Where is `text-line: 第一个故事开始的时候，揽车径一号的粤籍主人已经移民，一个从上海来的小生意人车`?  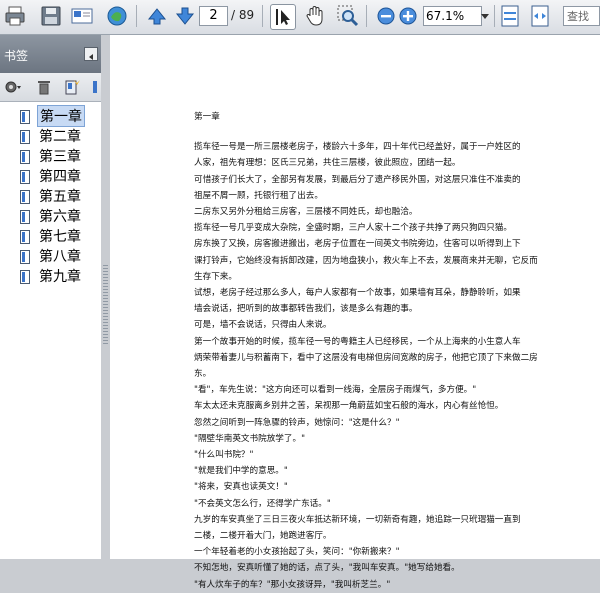 text-line: 第一个故事开始的时候，揽车径一号的粤籍主人已经移民，一个从上海来的小生意人车 is located at coordinates (357, 341).